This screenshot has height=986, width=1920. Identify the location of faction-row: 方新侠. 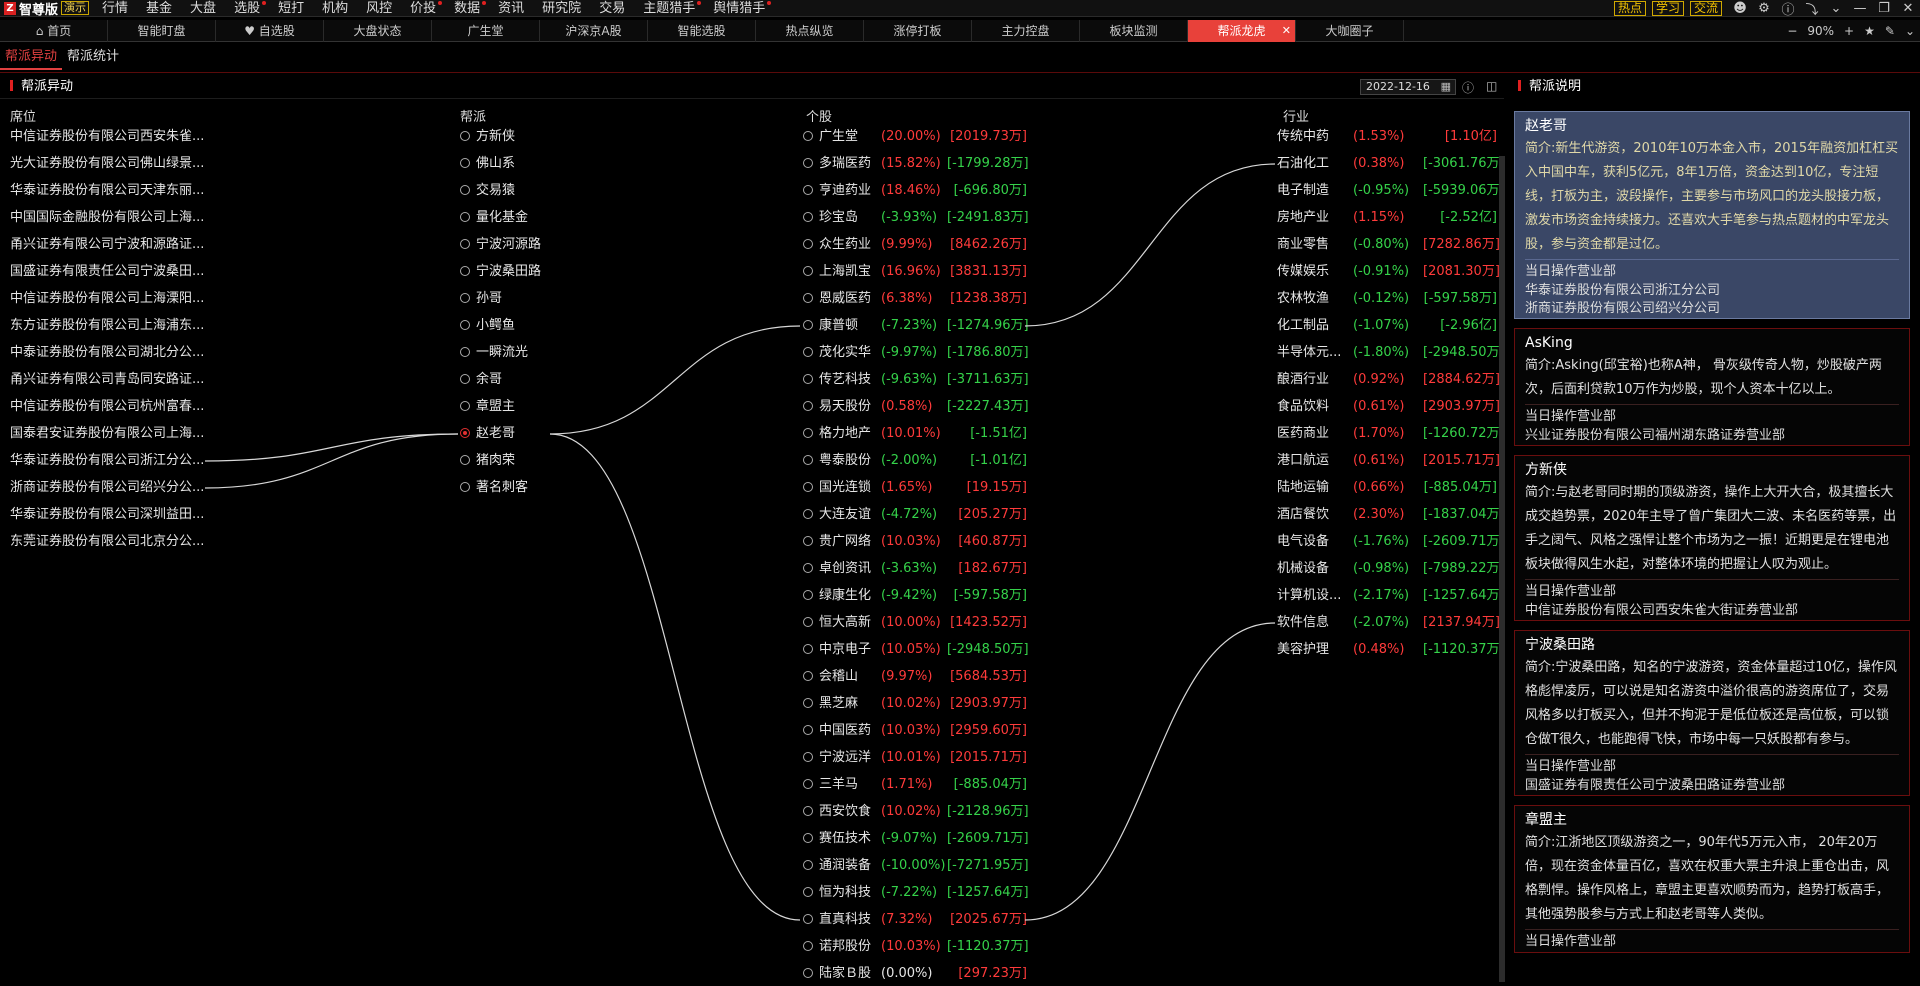
(487, 137).